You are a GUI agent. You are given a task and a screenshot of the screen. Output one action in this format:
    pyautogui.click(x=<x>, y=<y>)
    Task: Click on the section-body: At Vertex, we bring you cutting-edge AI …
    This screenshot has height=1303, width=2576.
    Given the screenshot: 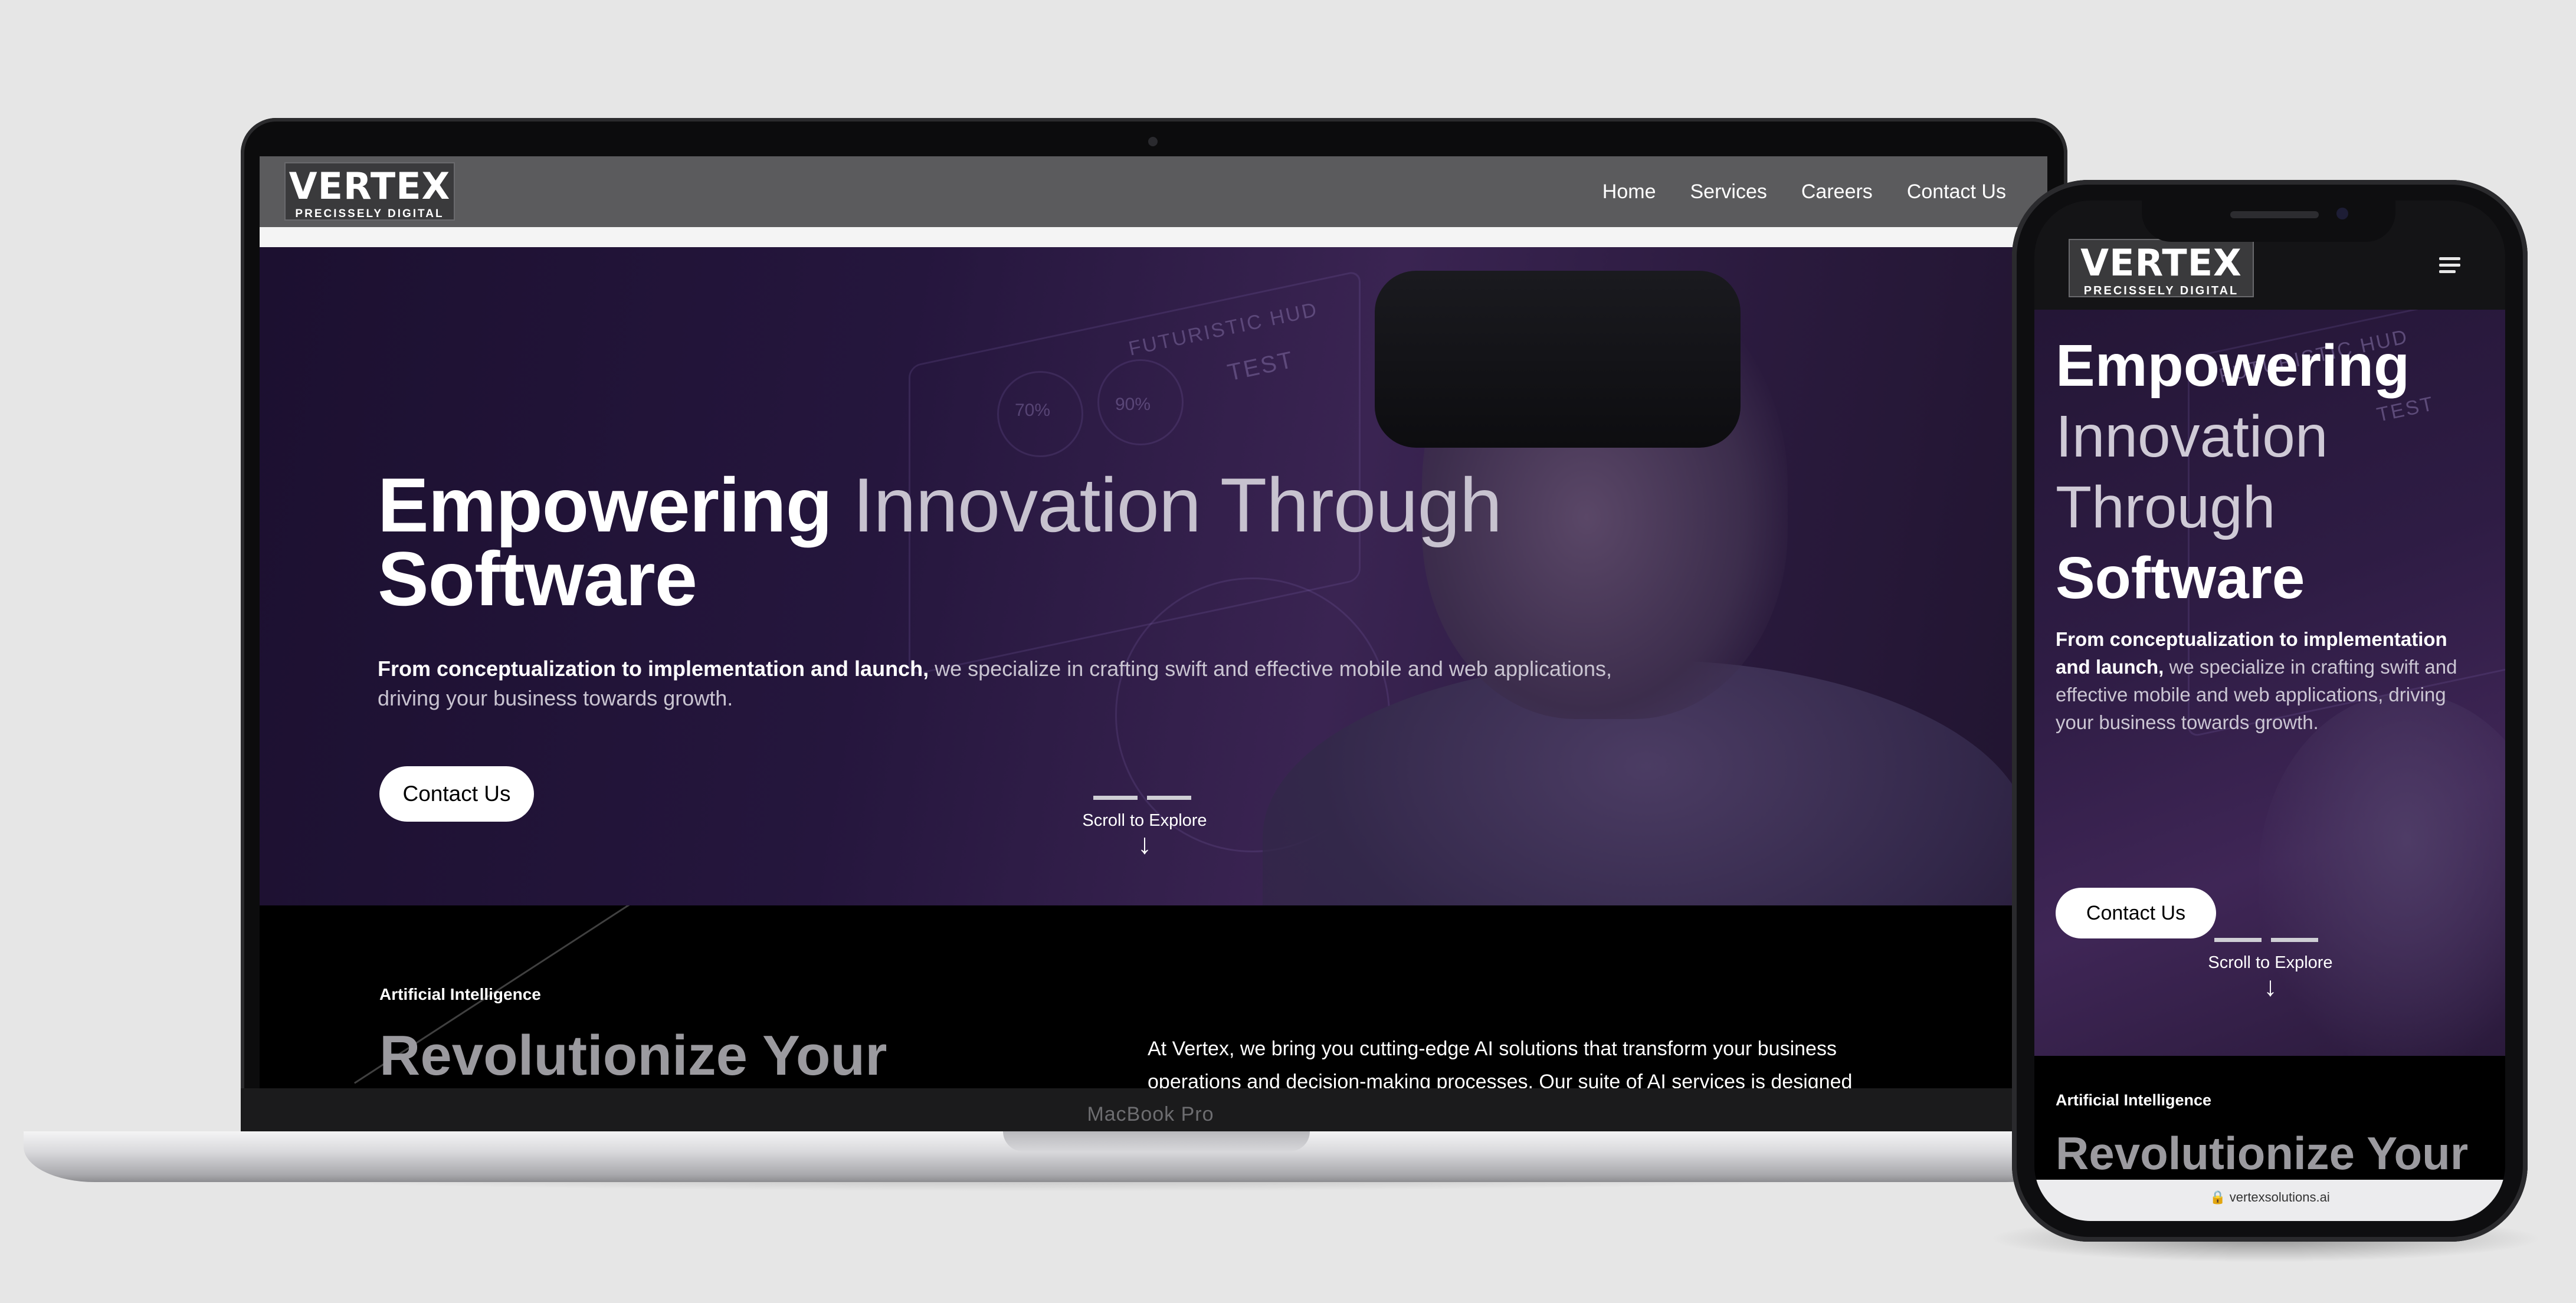 What is the action you would take?
    pyautogui.click(x=1500, y=1063)
    